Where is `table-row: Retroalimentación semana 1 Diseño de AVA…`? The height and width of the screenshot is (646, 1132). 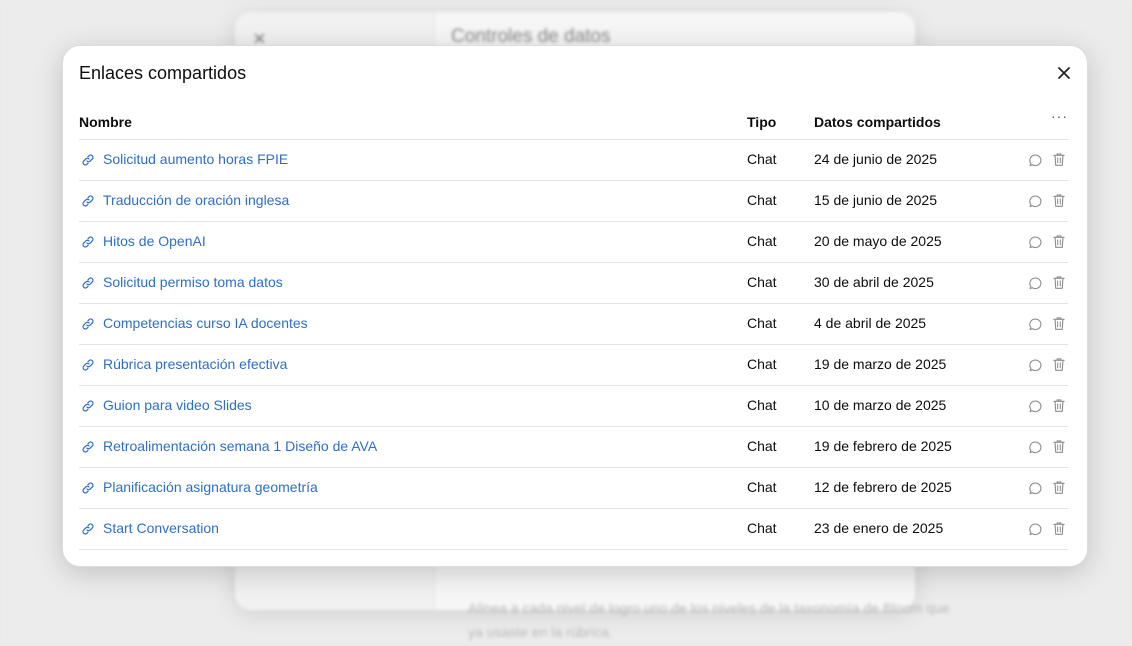 table-row: Retroalimentación semana 1 Diseño de AVA… is located at coordinates (573, 447).